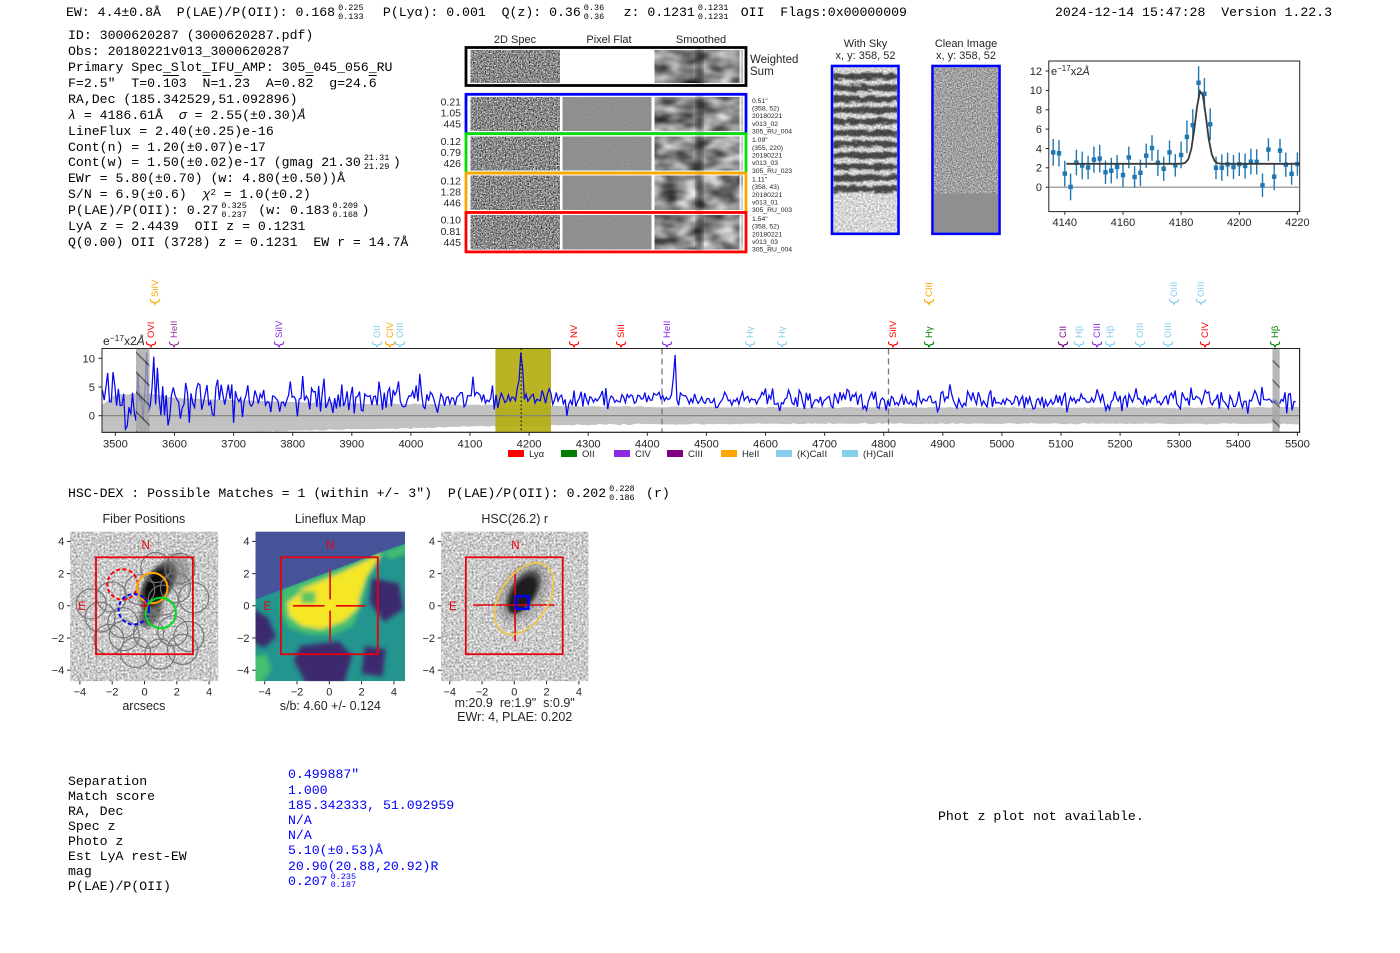  I want to click on svg-text: 3700, so click(233, 445).